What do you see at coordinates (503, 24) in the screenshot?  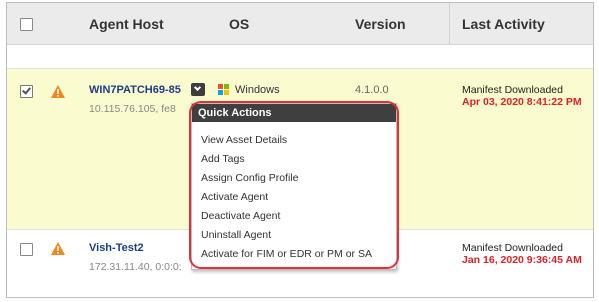 I see `column-header-last-activity: Last Activity` at bounding box center [503, 24].